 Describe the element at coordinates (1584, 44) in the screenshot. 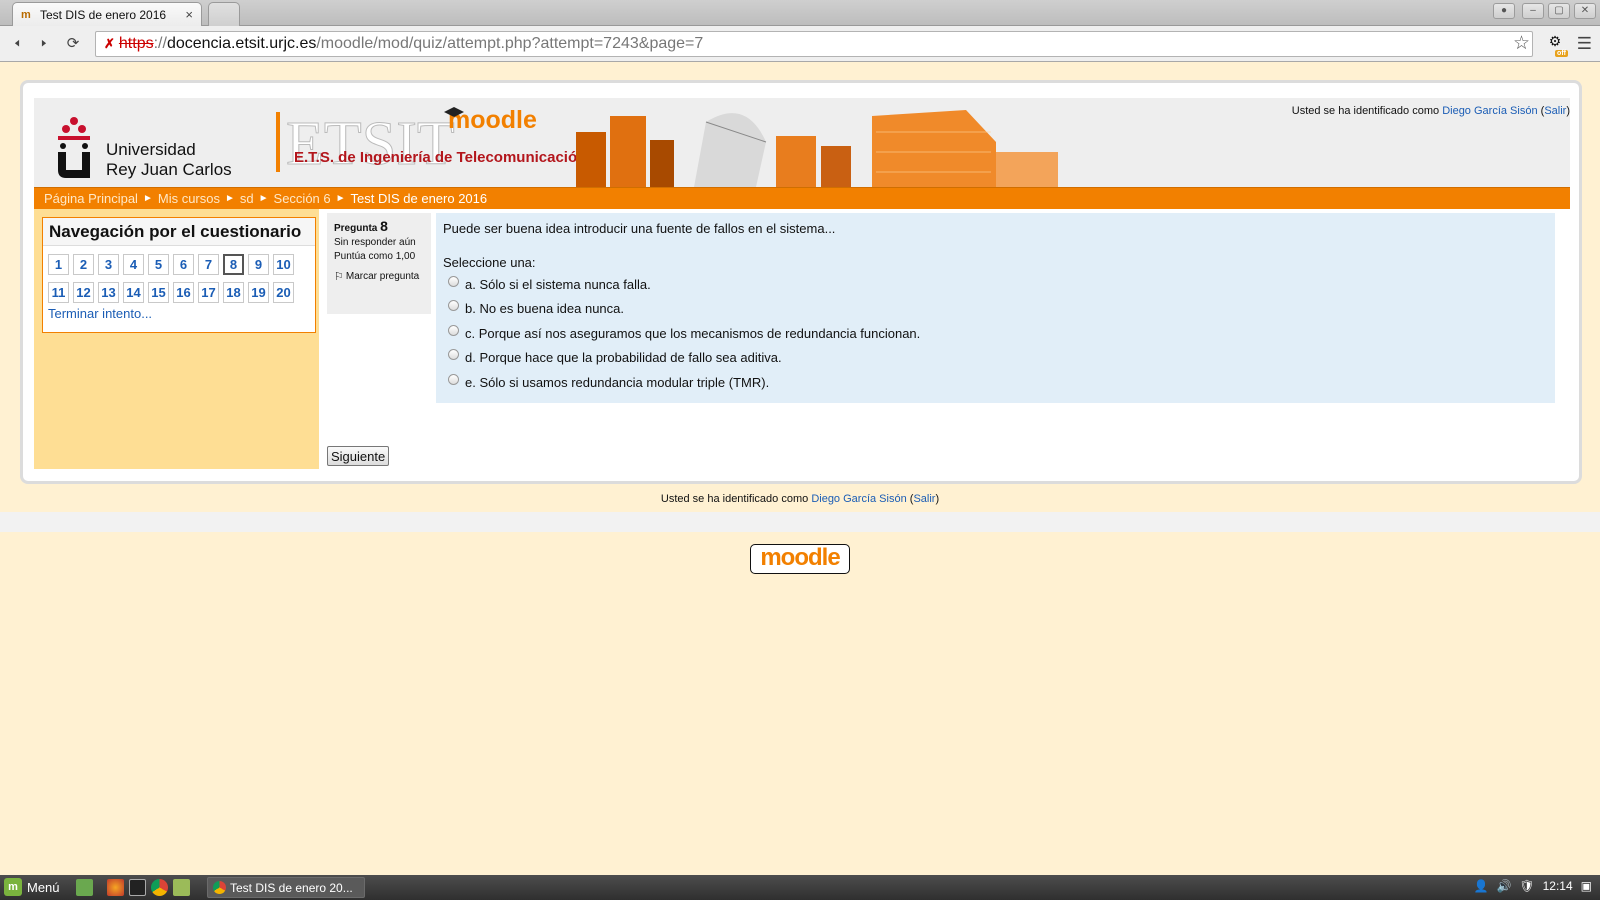

I see `browser-menu-icon: ☰` at that location.